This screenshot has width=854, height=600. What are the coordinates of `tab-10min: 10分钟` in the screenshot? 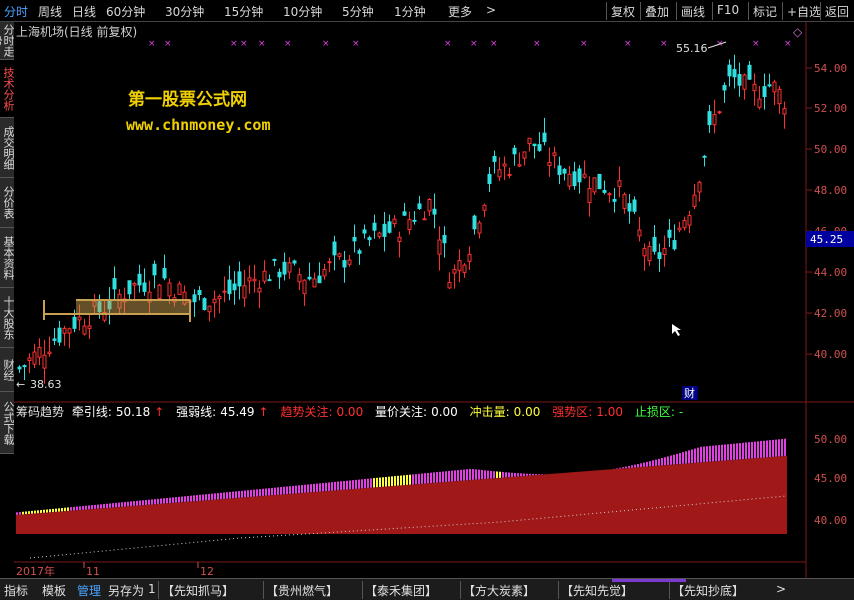 It's located at (302, 11).